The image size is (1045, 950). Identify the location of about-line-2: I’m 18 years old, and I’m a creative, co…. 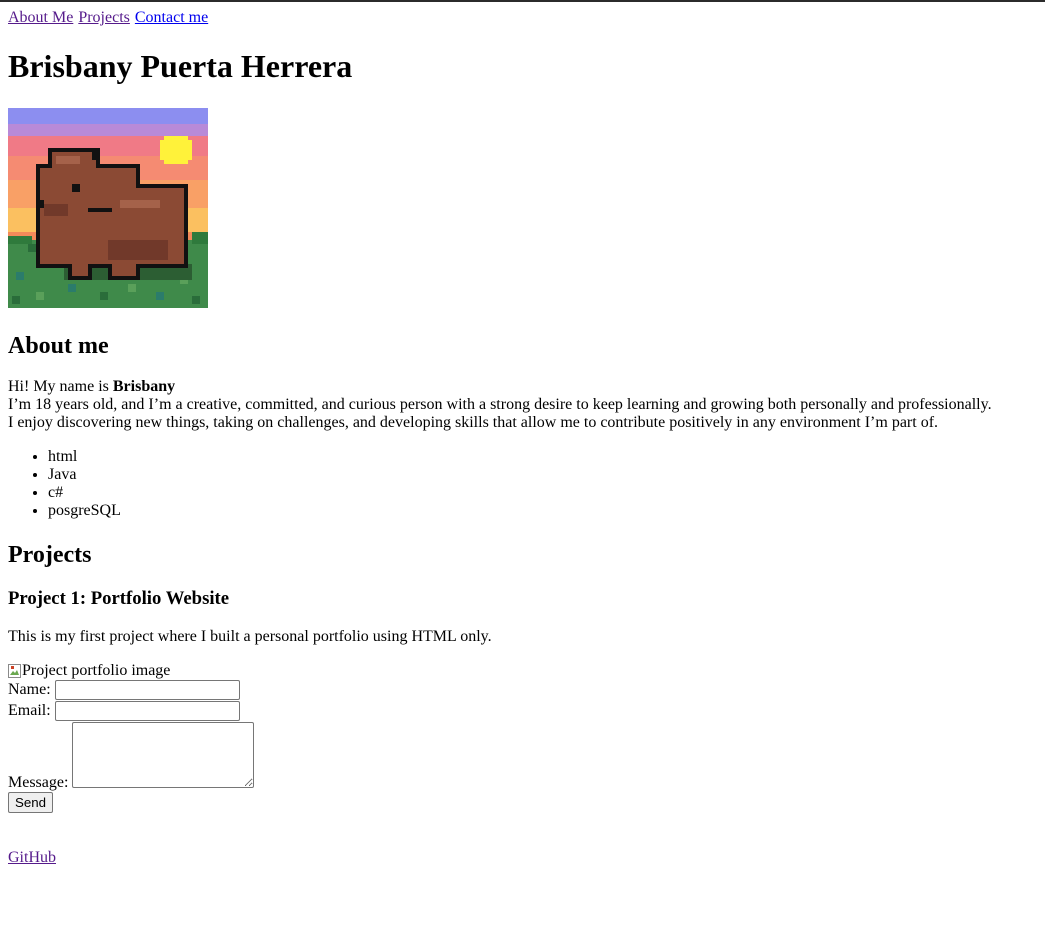
(500, 404).